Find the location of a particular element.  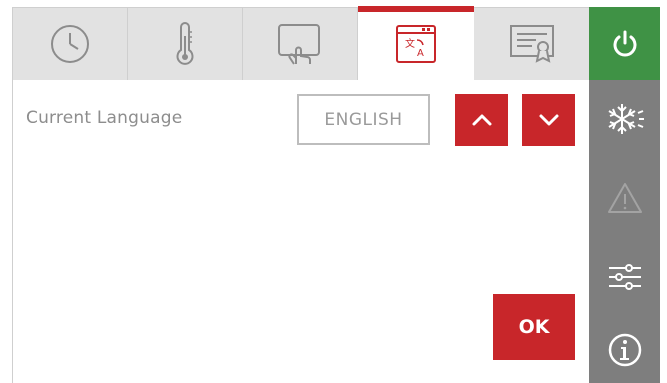

ok-button: OK is located at coordinates (534, 327).